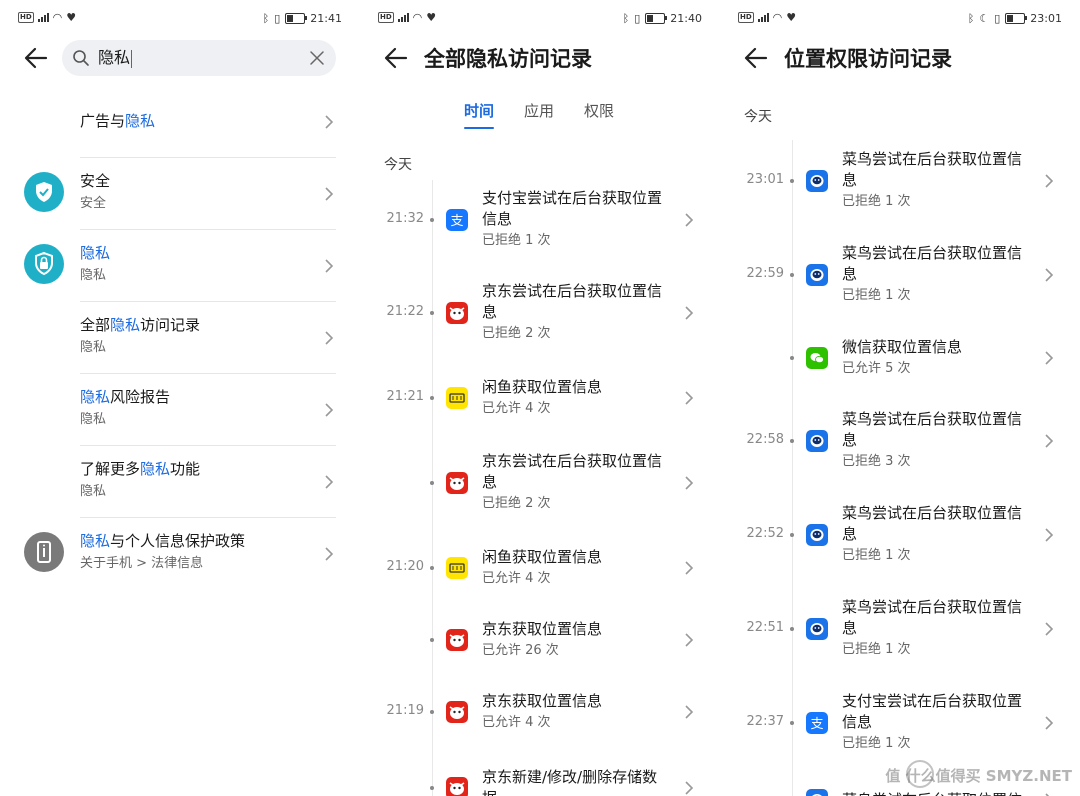 Image resolution: width=1080 pixels, height=796 pixels. What do you see at coordinates (93, 203) in the screenshot?
I see `result-subtitle: 安全` at bounding box center [93, 203].